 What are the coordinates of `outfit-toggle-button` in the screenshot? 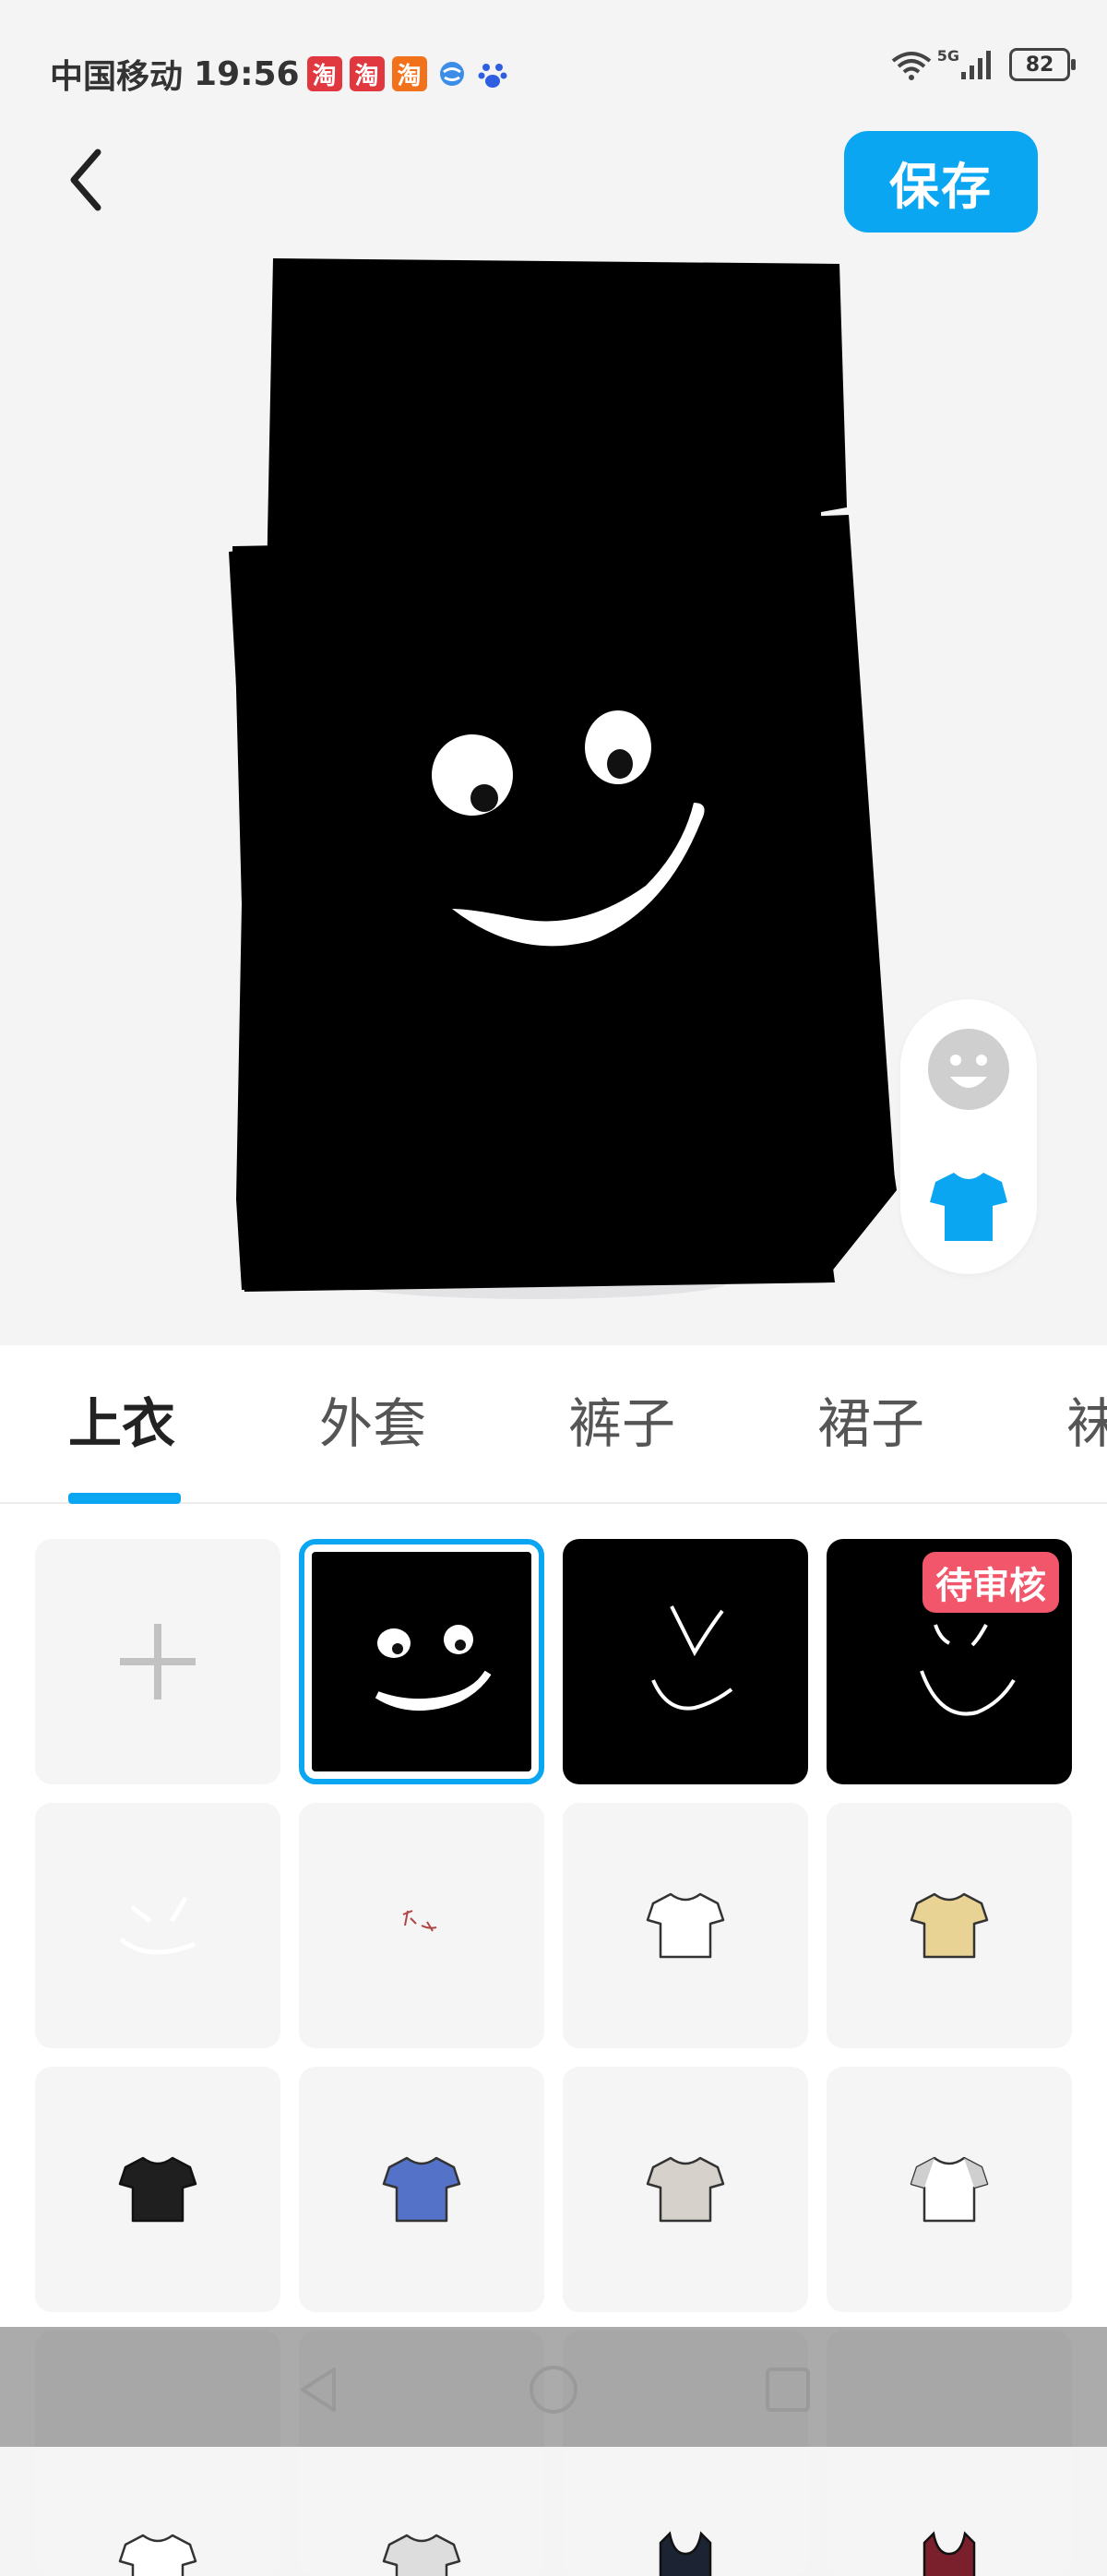 It's located at (968, 1205).